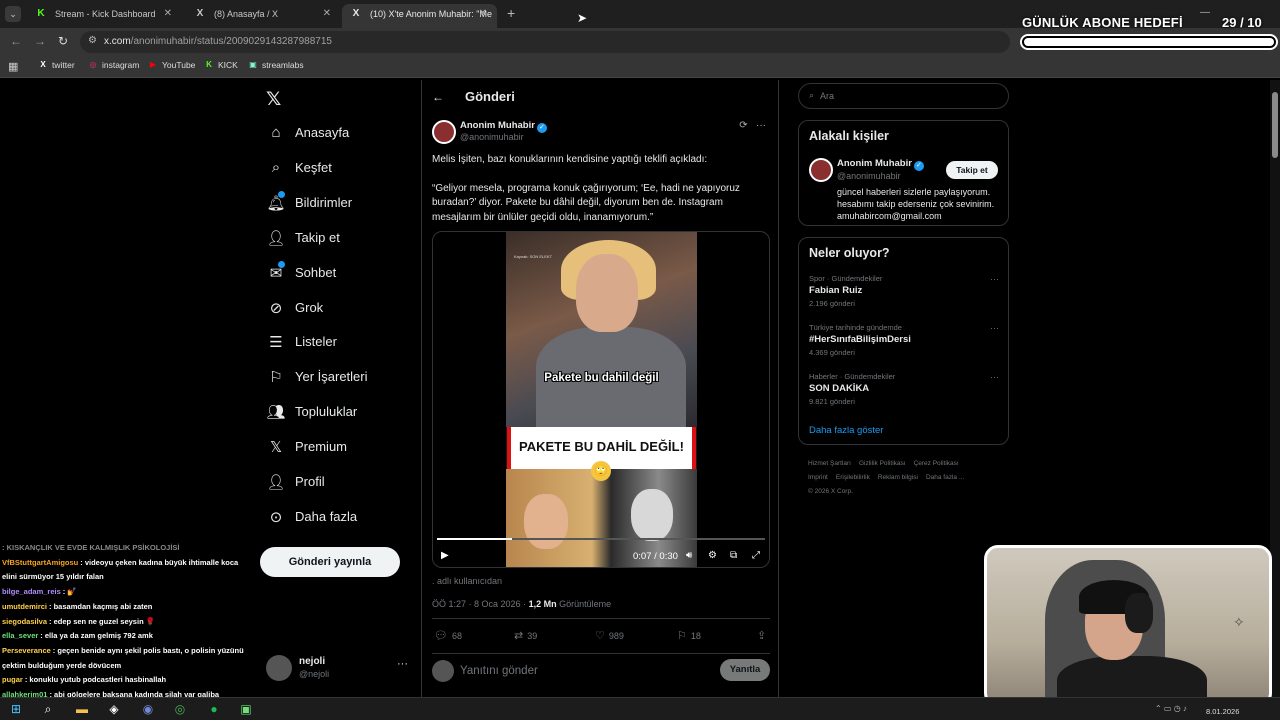  Describe the element at coordinates (1275, 125) in the screenshot. I see `scrollbar-thumb` at that location.